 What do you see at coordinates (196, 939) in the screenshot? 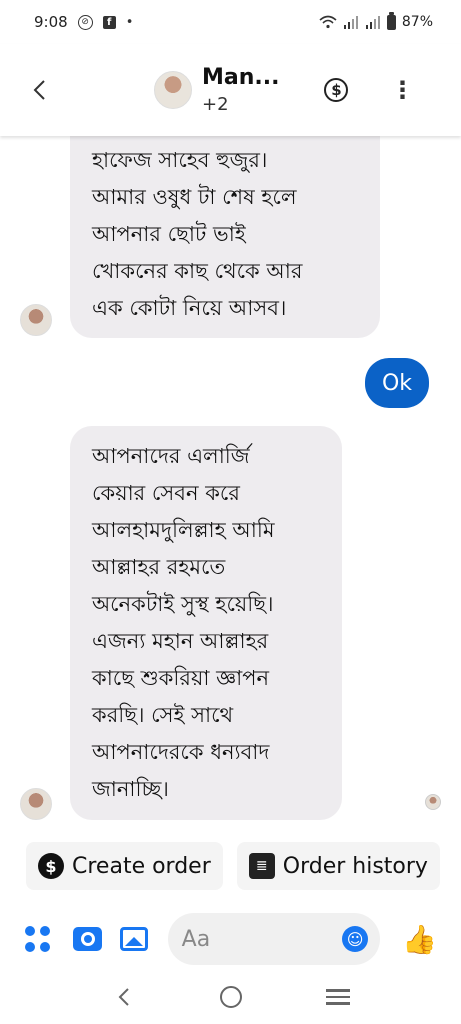
I see `message-placeholder: Aa` at bounding box center [196, 939].